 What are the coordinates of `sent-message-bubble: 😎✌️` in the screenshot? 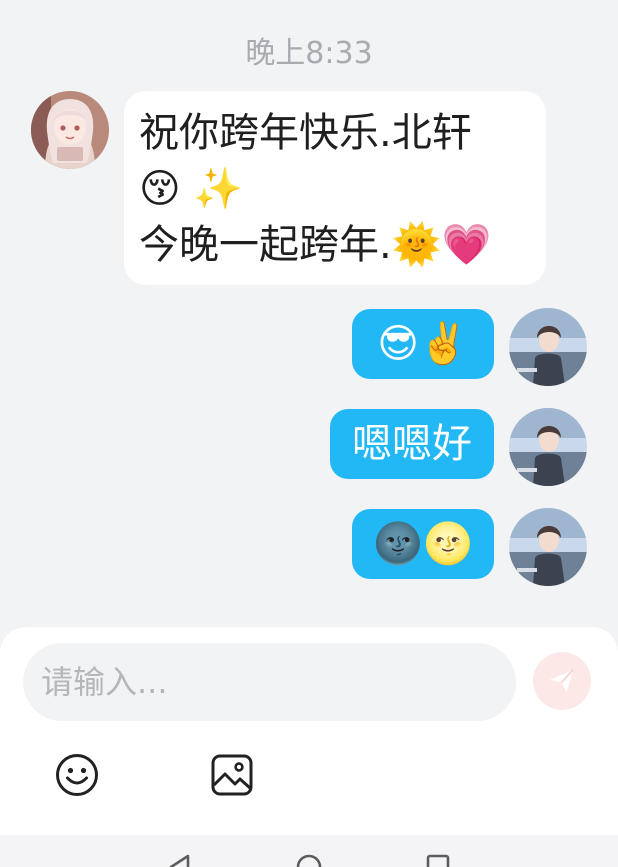 It's located at (423, 344).